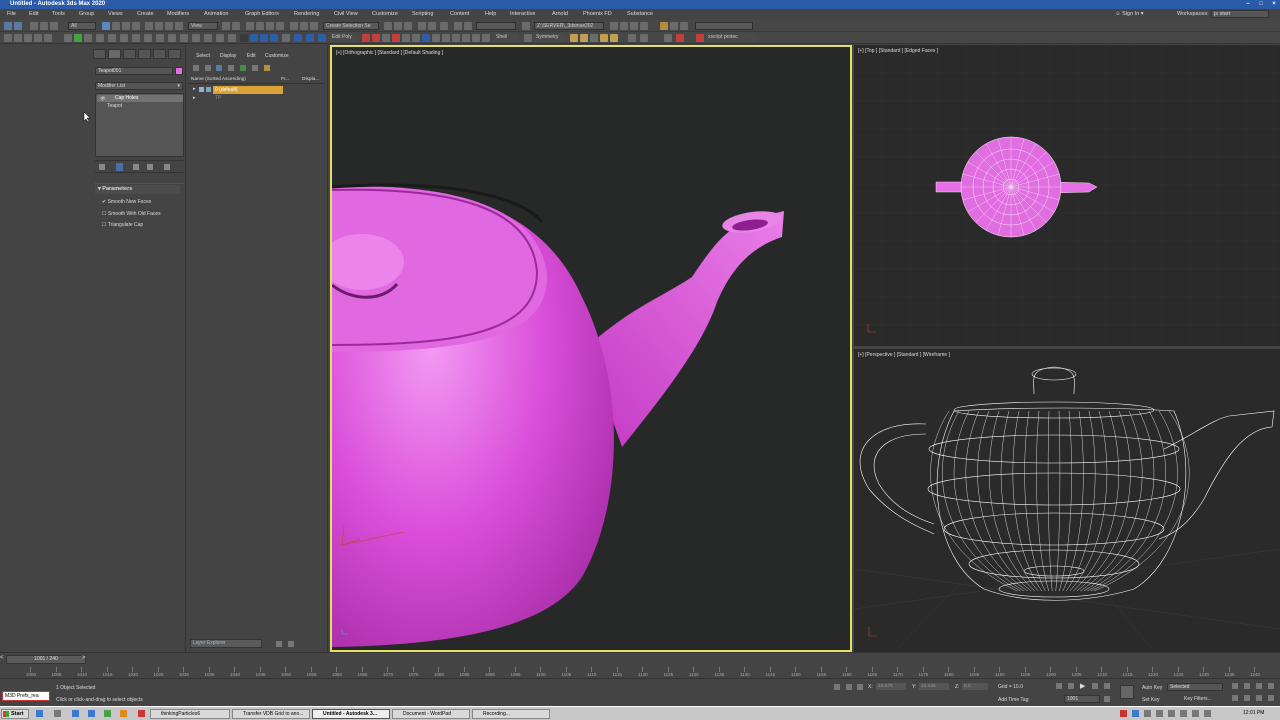  Describe the element at coordinates (549, 38) in the screenshot. I see `symmetry-button: Symmetry` at that location.